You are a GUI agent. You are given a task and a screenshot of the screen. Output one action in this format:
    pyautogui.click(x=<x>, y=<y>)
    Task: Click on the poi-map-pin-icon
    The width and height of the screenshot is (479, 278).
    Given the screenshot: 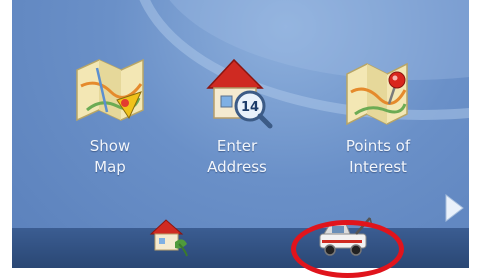 What is the action you would take?
    pyautogui.click(x=378, y=91)
    